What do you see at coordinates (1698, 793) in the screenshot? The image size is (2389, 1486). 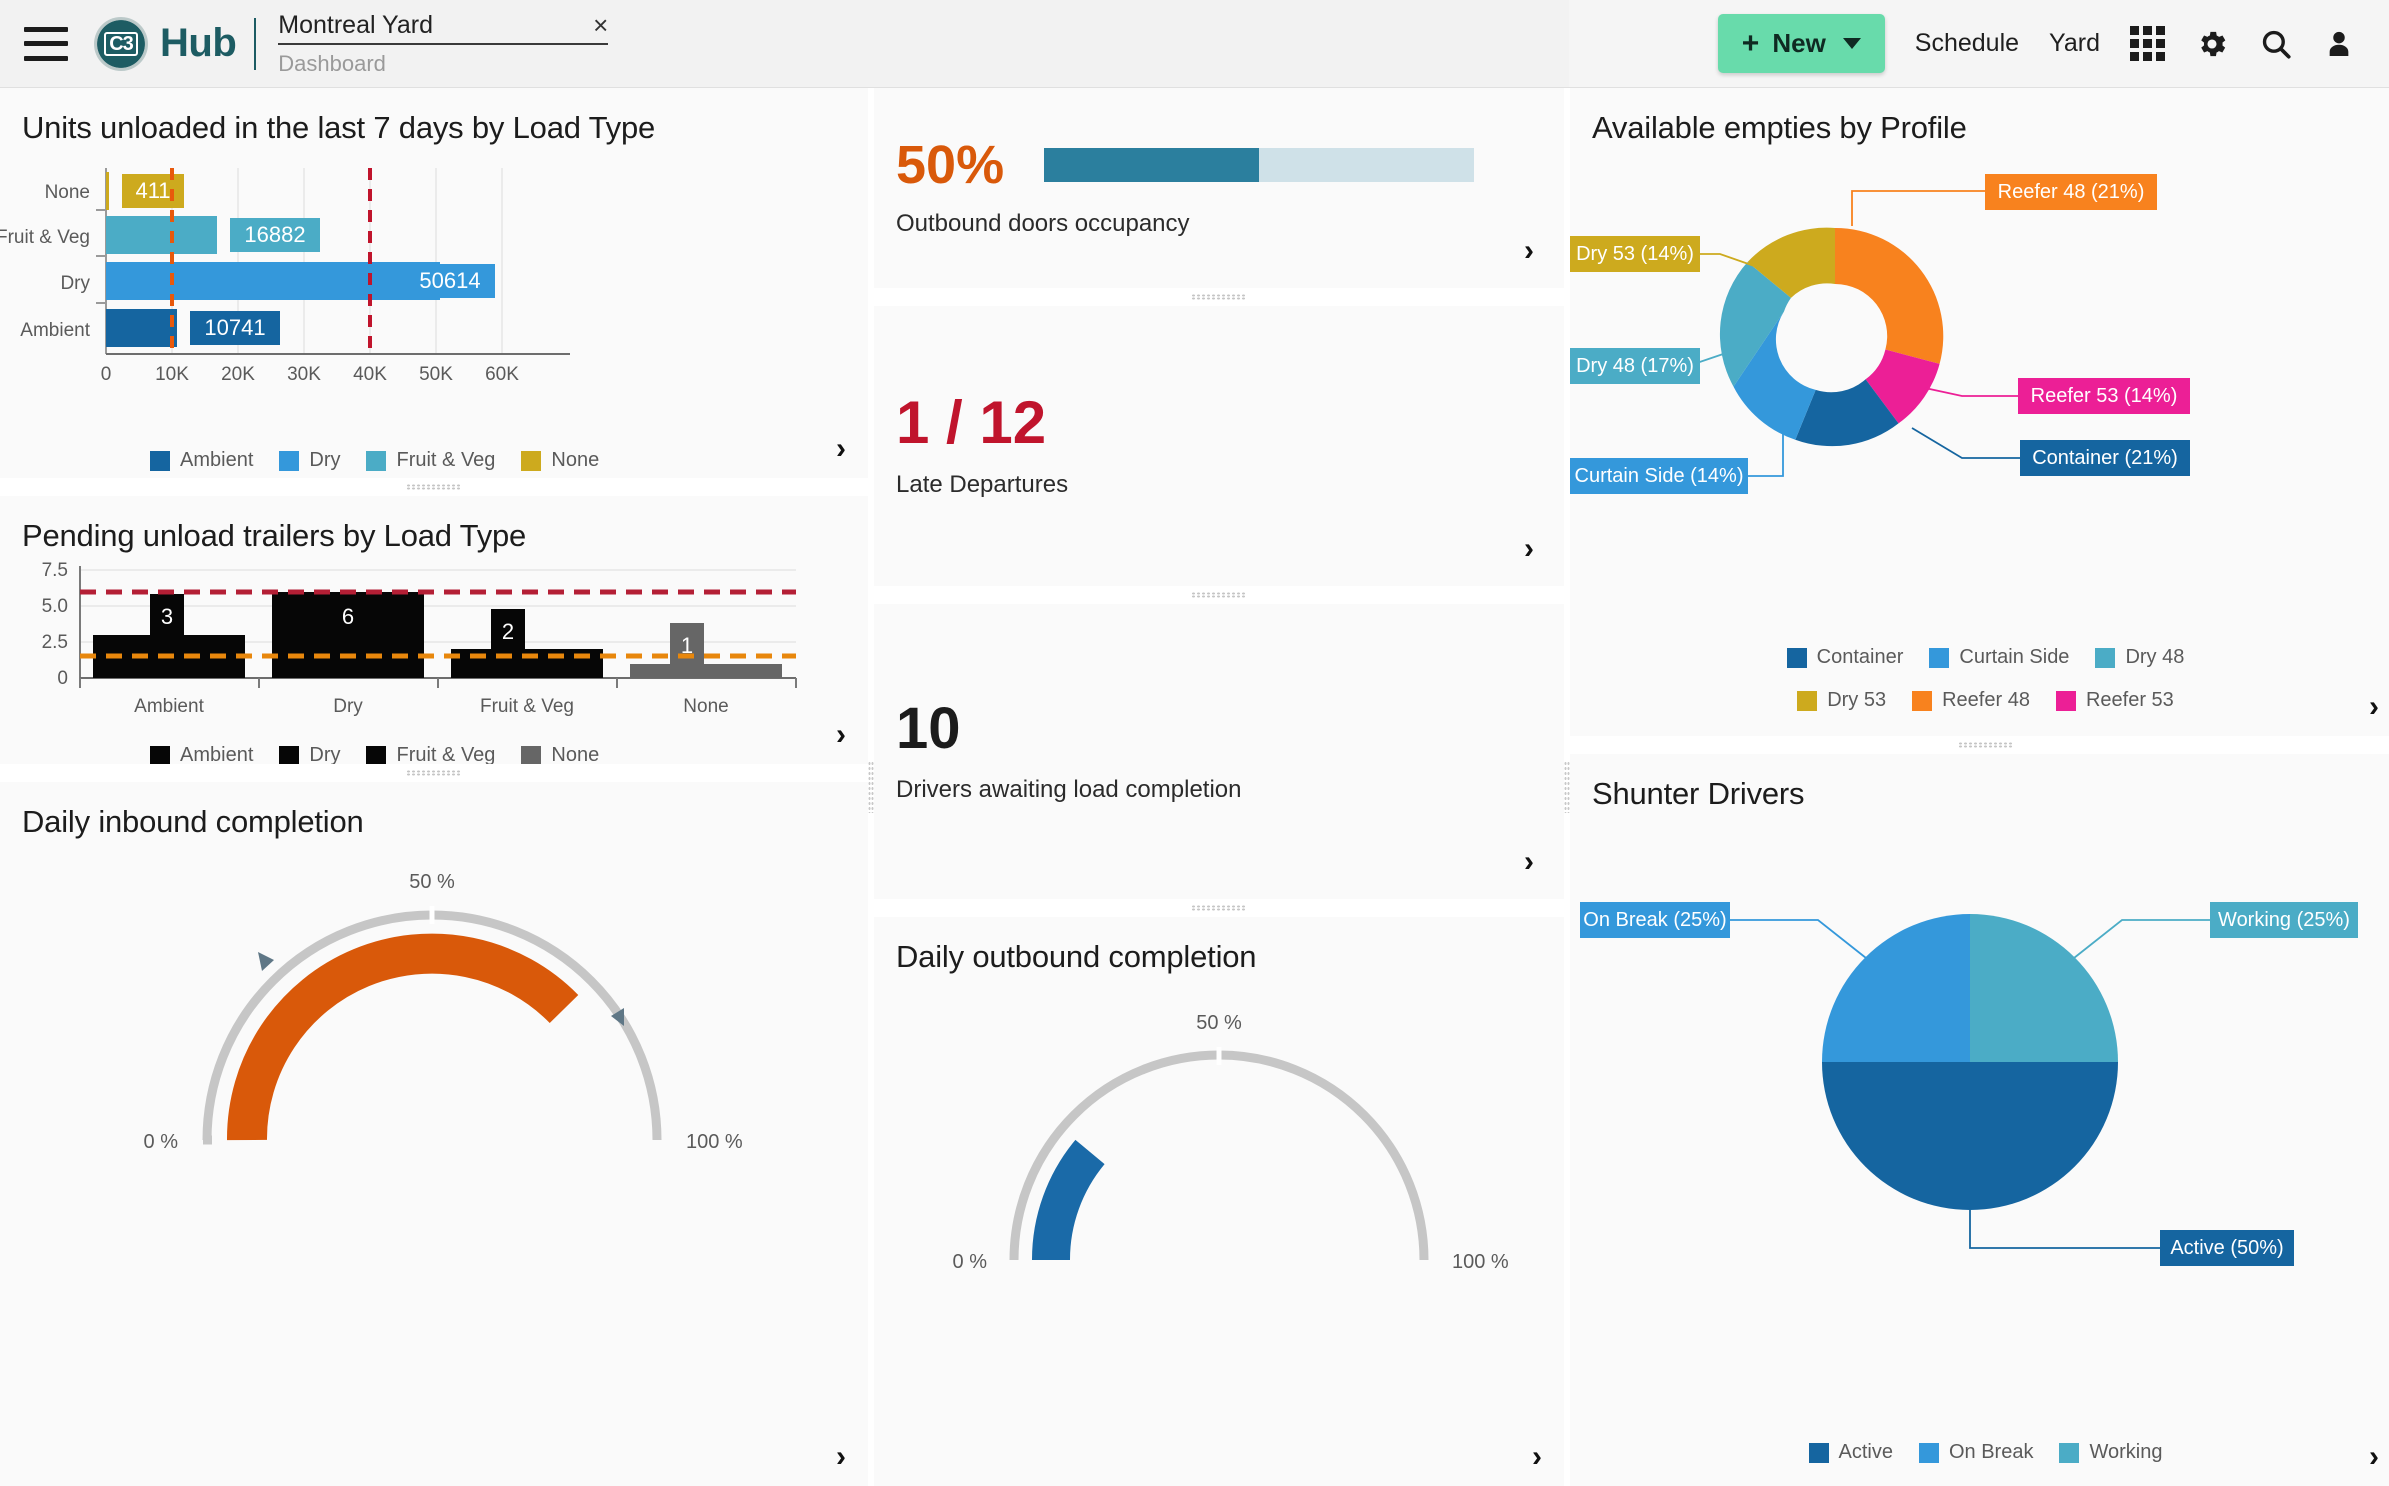 I see `card-title: Shunter Drivers` at bounding box center [1698, 793].